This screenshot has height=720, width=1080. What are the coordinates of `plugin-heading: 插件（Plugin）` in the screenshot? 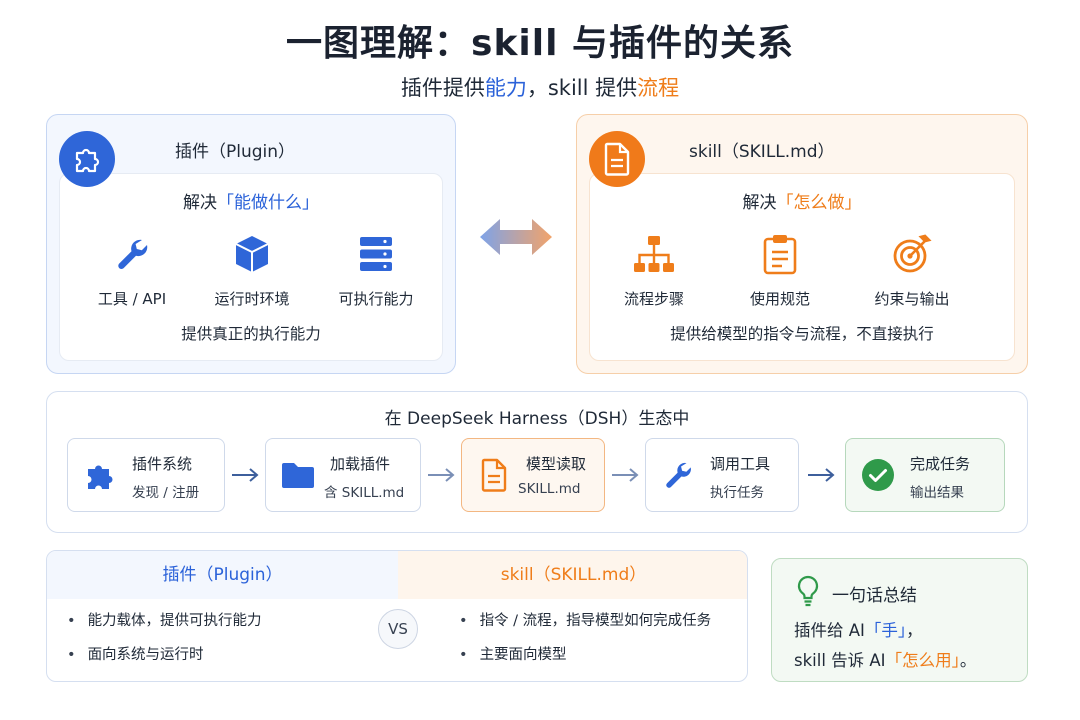 It's located at (235, 152).